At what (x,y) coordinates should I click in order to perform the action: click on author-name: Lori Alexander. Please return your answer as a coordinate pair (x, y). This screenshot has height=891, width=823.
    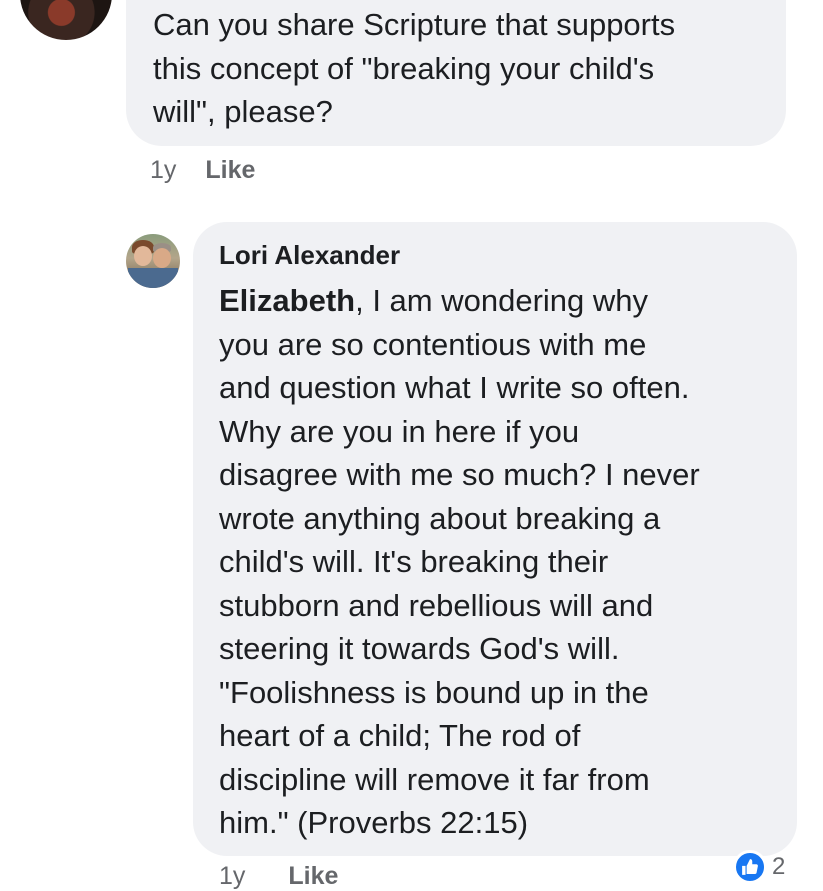
    Looking at the image, I should click on (309, 255).